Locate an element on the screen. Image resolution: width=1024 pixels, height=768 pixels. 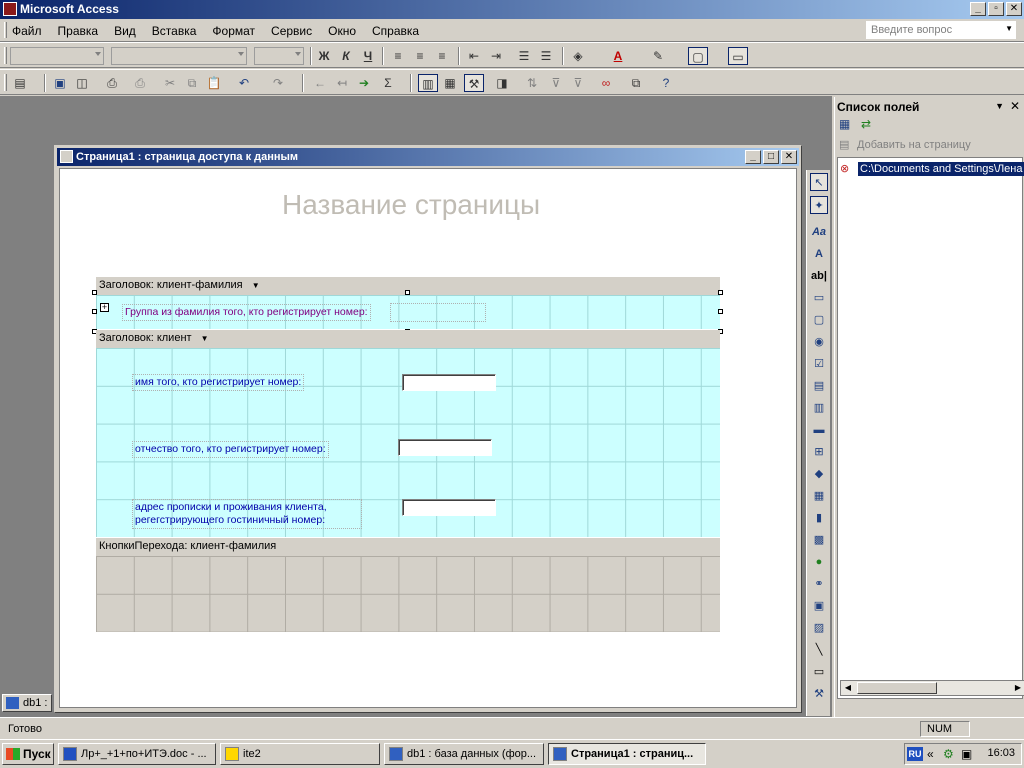
label-patronymic: отчество того, кто регистрирует номер: is located at coordinates (230, 449).